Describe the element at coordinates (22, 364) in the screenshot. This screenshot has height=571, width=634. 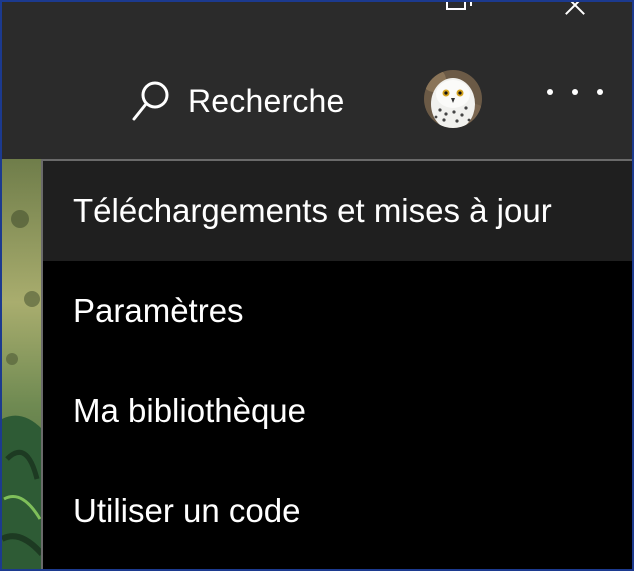
I see `background-art` at that location.